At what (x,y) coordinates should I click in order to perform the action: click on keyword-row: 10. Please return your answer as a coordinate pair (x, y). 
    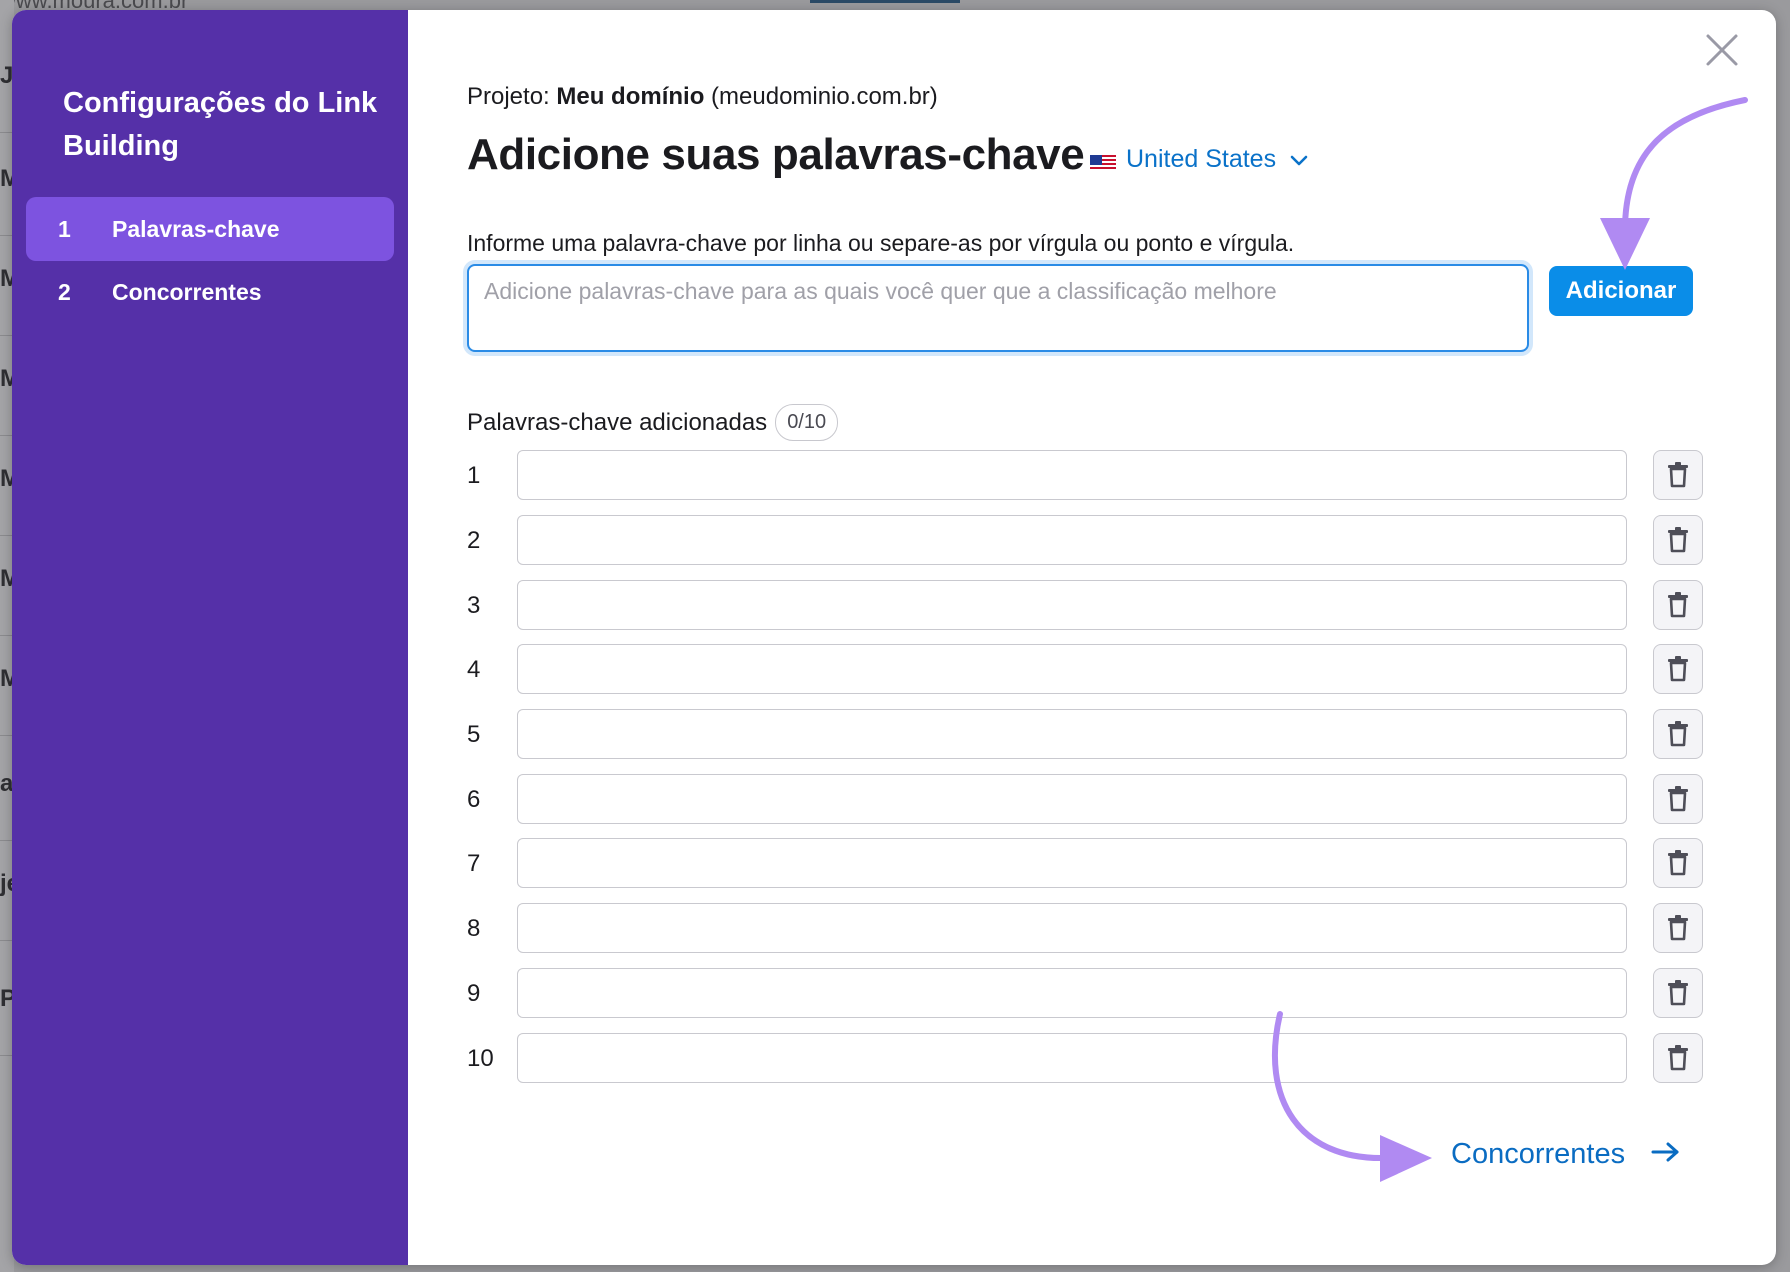
    Looking at the image, I should click on (1085, 1058).